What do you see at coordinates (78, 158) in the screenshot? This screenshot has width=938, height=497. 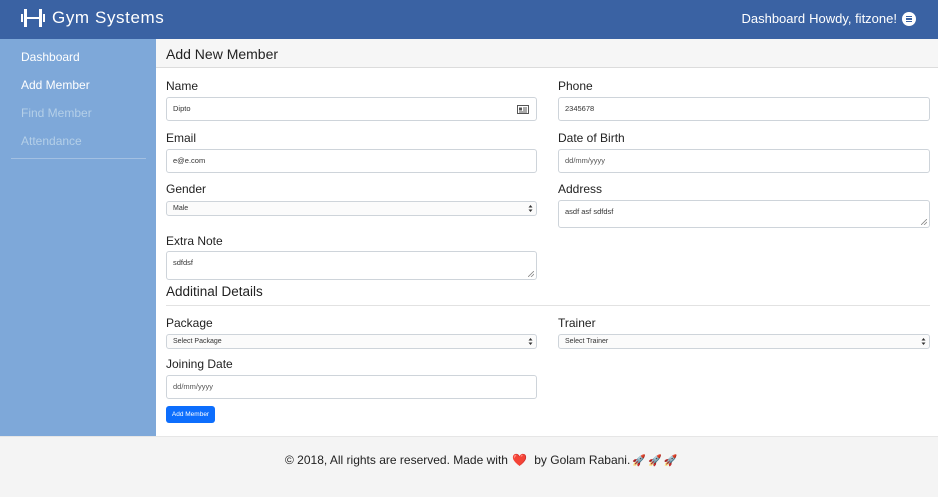 I see `sidebar-divider` at bounding box center [78, 158].